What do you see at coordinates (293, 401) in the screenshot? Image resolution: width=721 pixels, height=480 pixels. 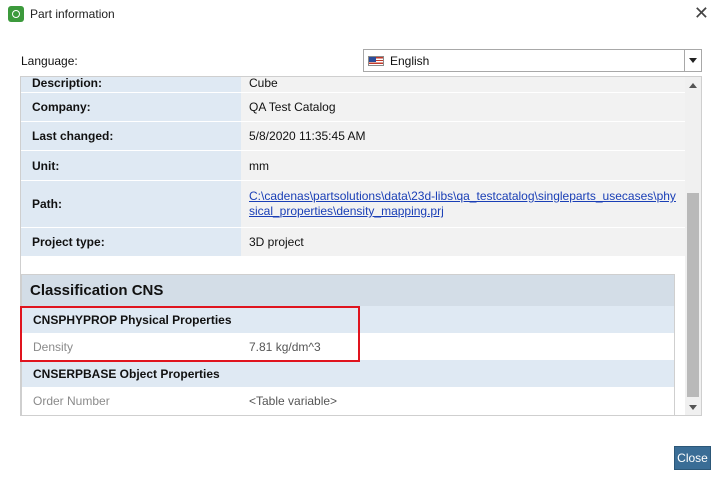 I see `item-value: <Table variable>` at bounding box center [293, 401].